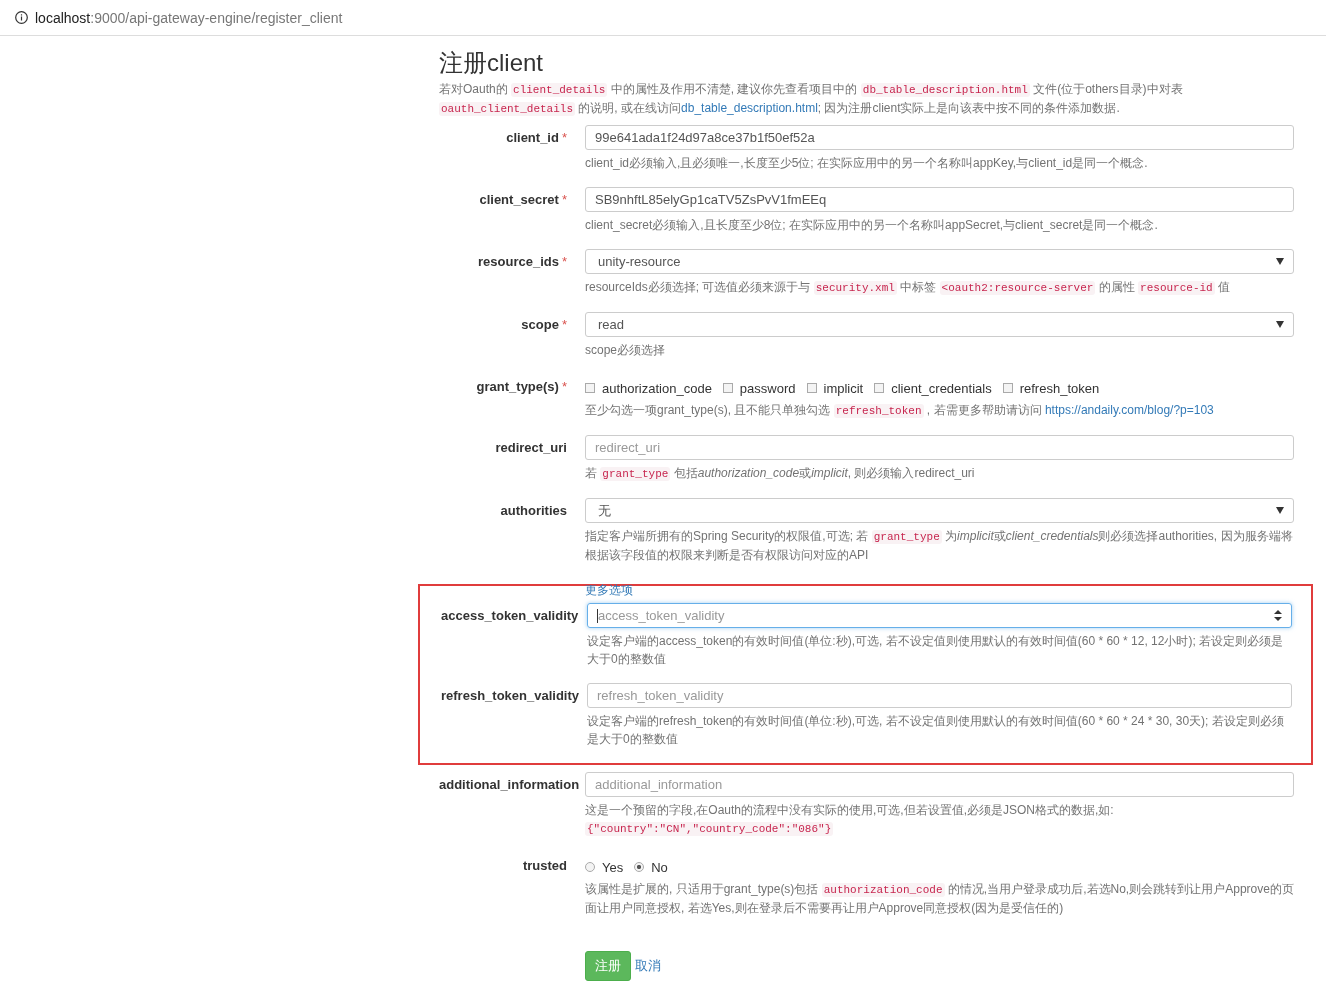 The image size is (1326, 995). What do you see at coordinates (749, 108) in the screenshot?
I see `help-link: db_table_description.html` at bounding box center [749, 108].